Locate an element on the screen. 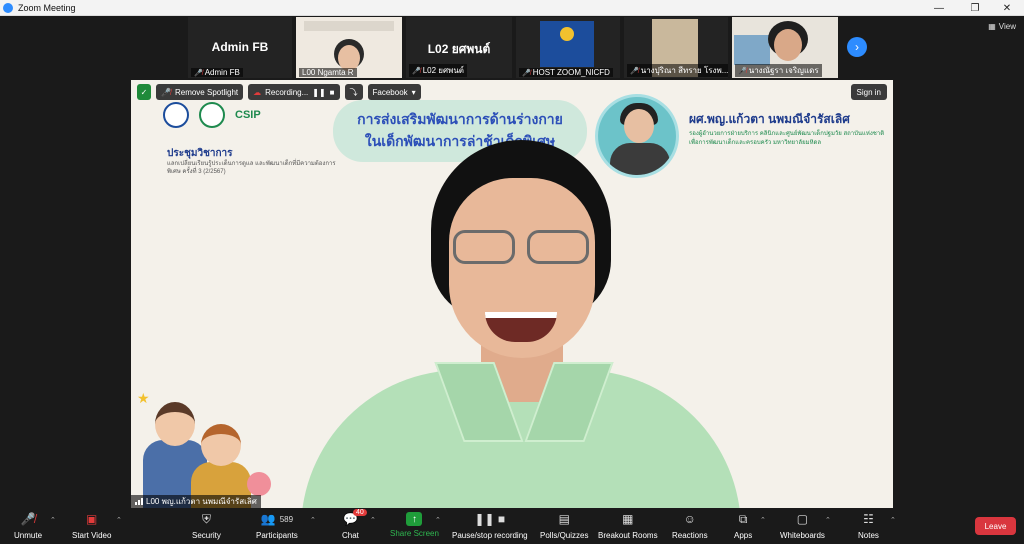  speaker-name: ผศ.พญ.แก้วตา นพมณีจำรัสเลิศ is located at coordinates (769, 119).